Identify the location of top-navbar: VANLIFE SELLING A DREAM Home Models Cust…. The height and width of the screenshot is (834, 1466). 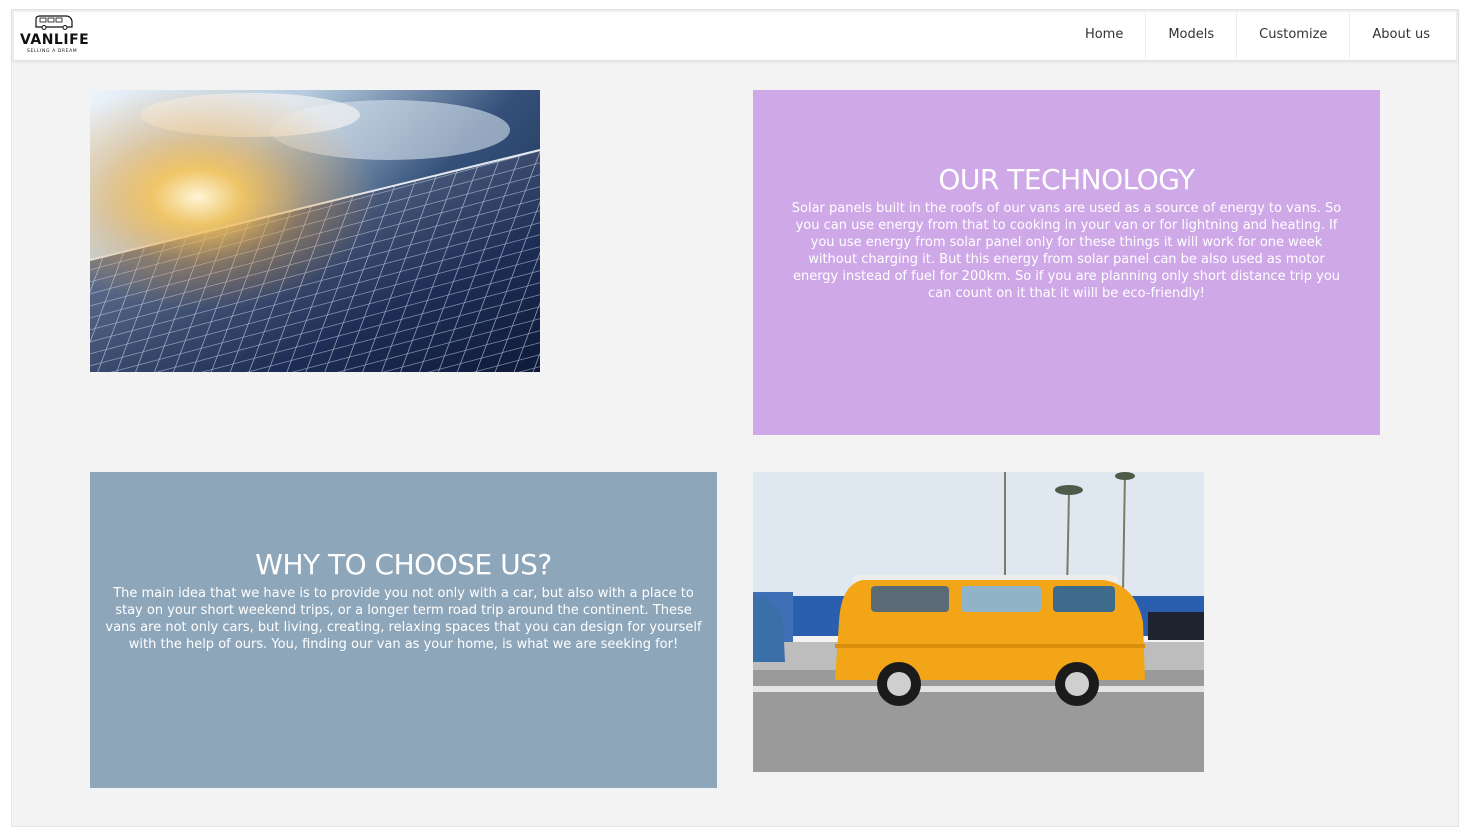
(735, 35).